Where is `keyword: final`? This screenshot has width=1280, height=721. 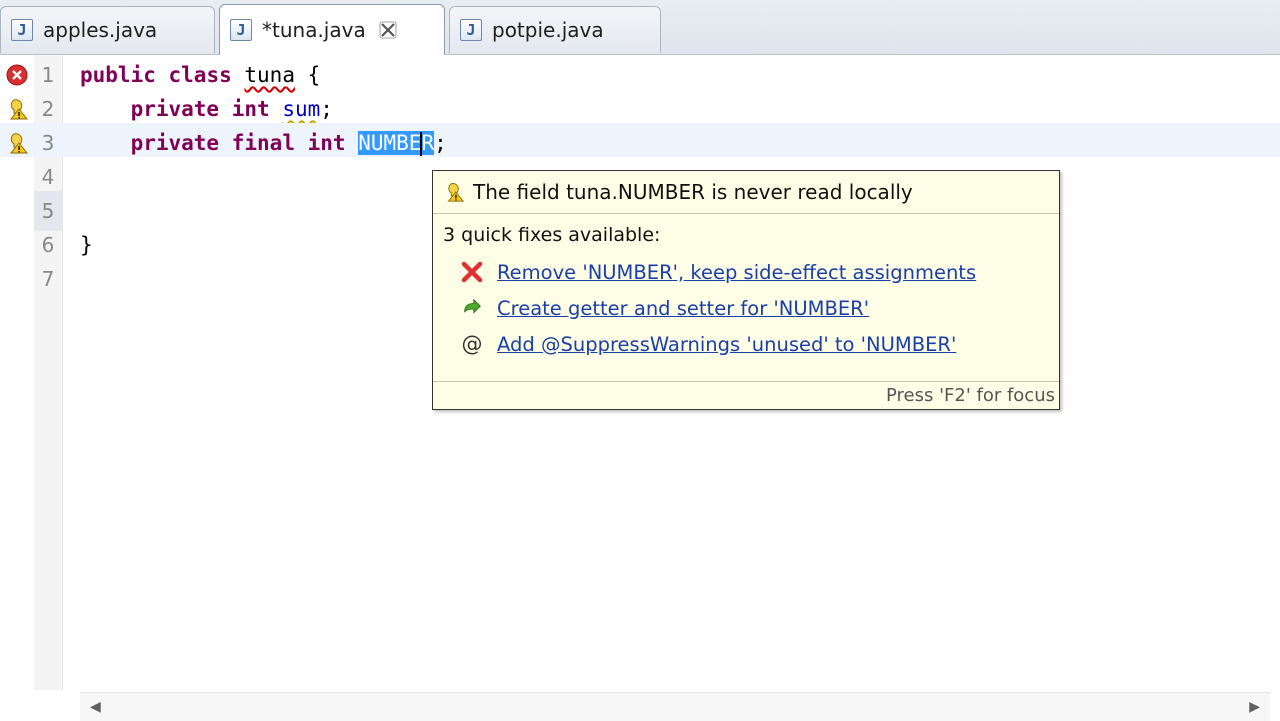
keyword: final is located at coordinates (263, 143).